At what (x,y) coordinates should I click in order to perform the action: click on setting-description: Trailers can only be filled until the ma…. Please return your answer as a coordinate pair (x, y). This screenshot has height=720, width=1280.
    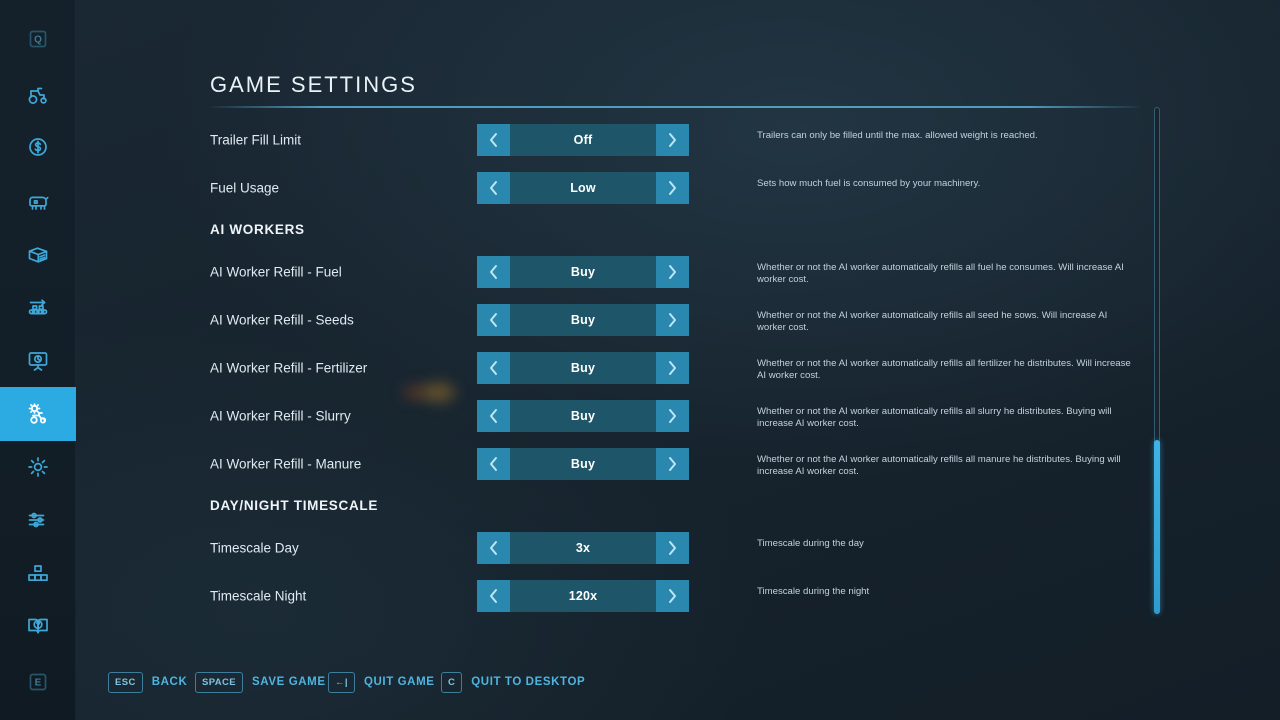
    Looking at the image, I should click on (897, 135).